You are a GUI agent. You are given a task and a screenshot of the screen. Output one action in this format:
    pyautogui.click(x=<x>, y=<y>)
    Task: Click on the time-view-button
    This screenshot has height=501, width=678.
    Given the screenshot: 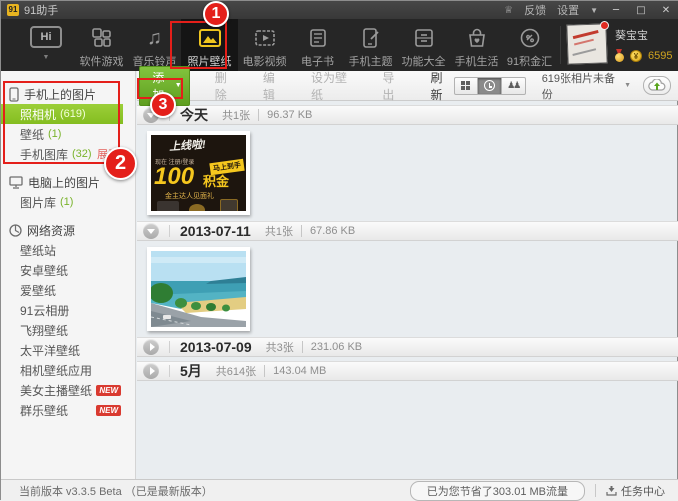 What is the action you would take?
    pyautogui.click(x=489, y=85)
    